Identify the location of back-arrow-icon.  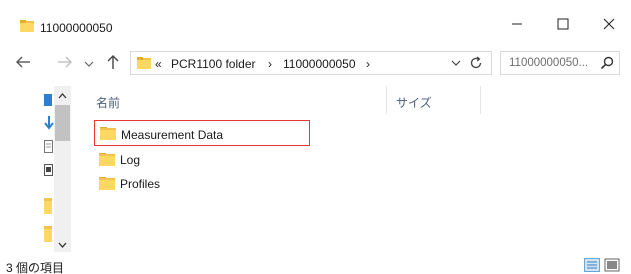
(23, 63).